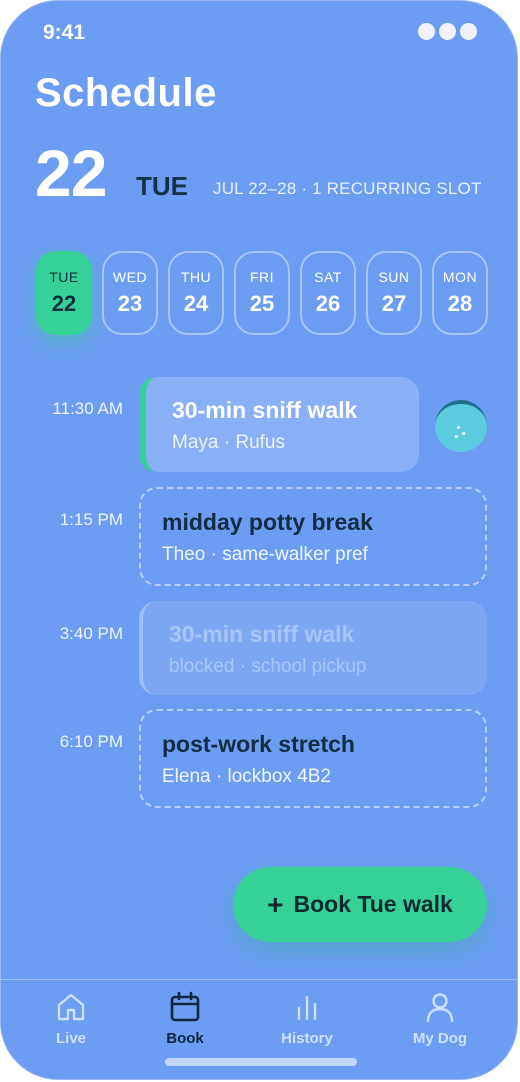 The height and width of the screenshot is (1082, 520). Describe the element at coordinates (328, 303) in the screenshot. I see `day-number: 26` at that location.